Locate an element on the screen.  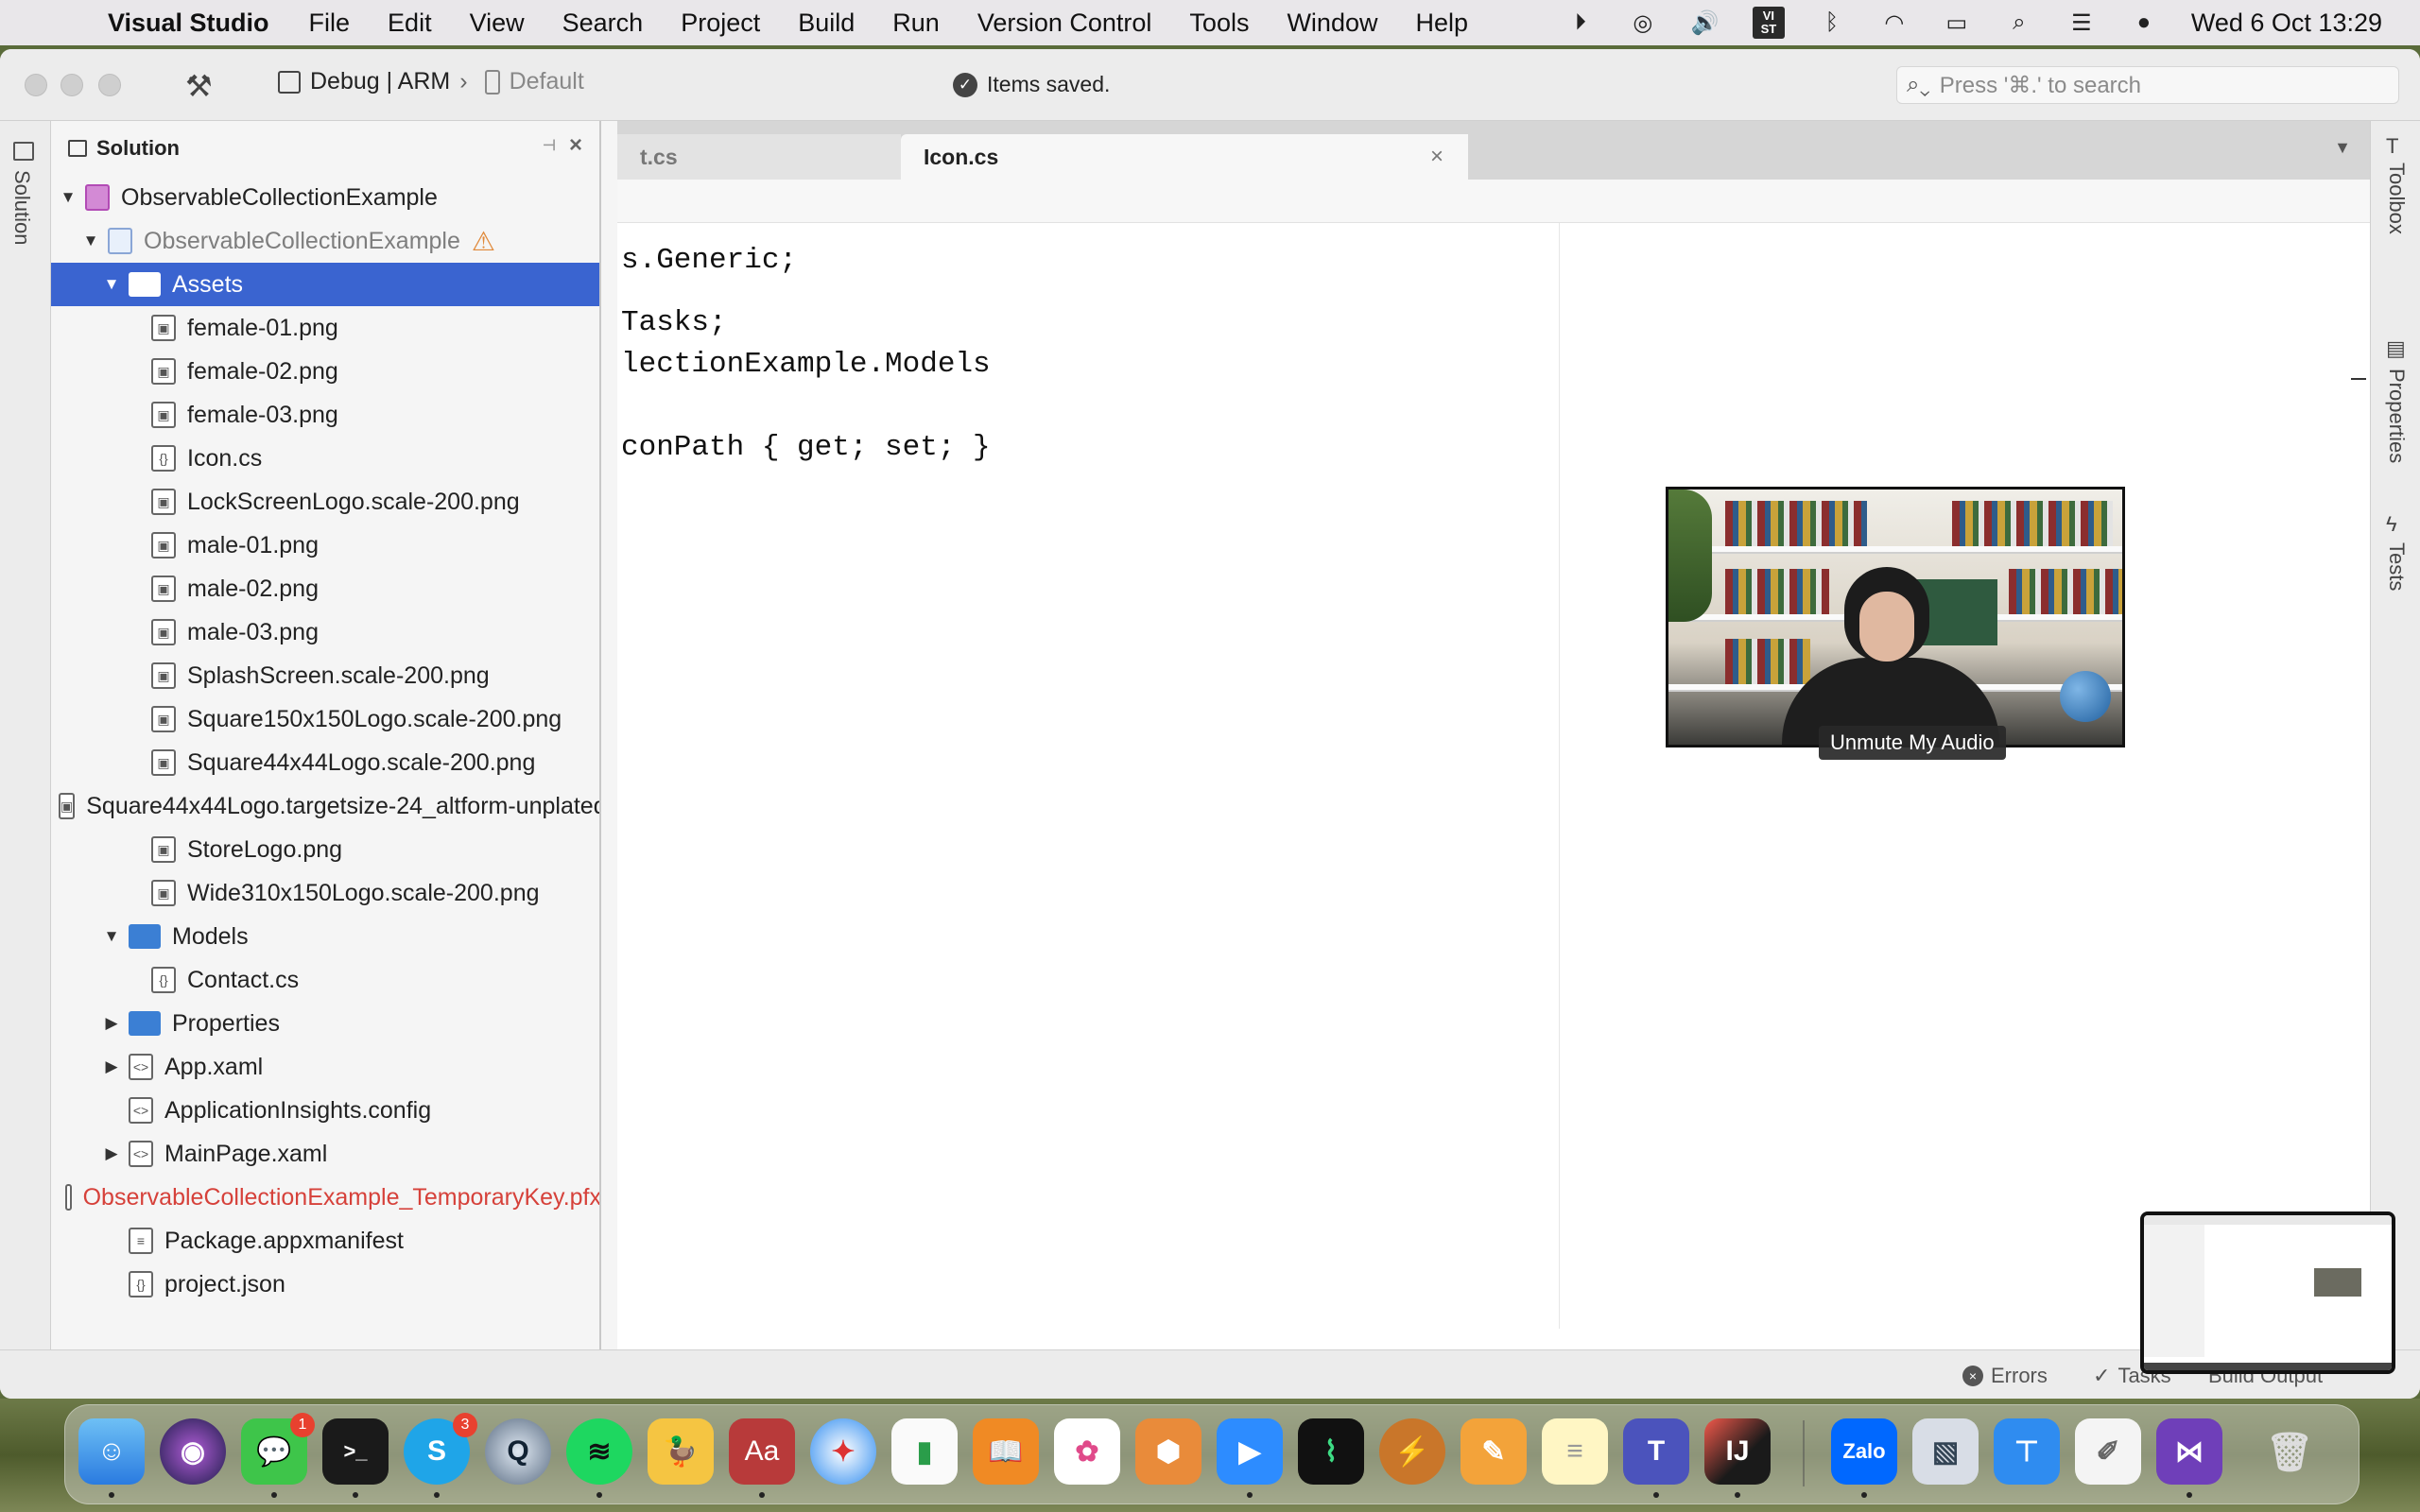
control-center-icon: ☰ is located at coordinates (2081, 23).